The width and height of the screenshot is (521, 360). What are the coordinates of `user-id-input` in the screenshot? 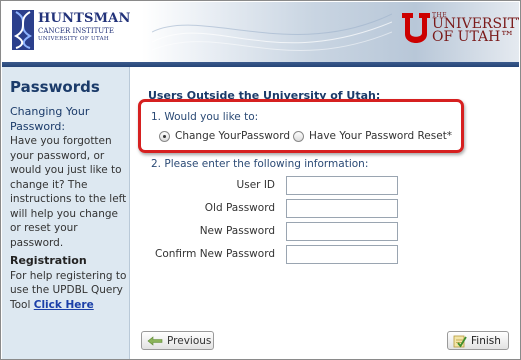 It's located at (342, 185).